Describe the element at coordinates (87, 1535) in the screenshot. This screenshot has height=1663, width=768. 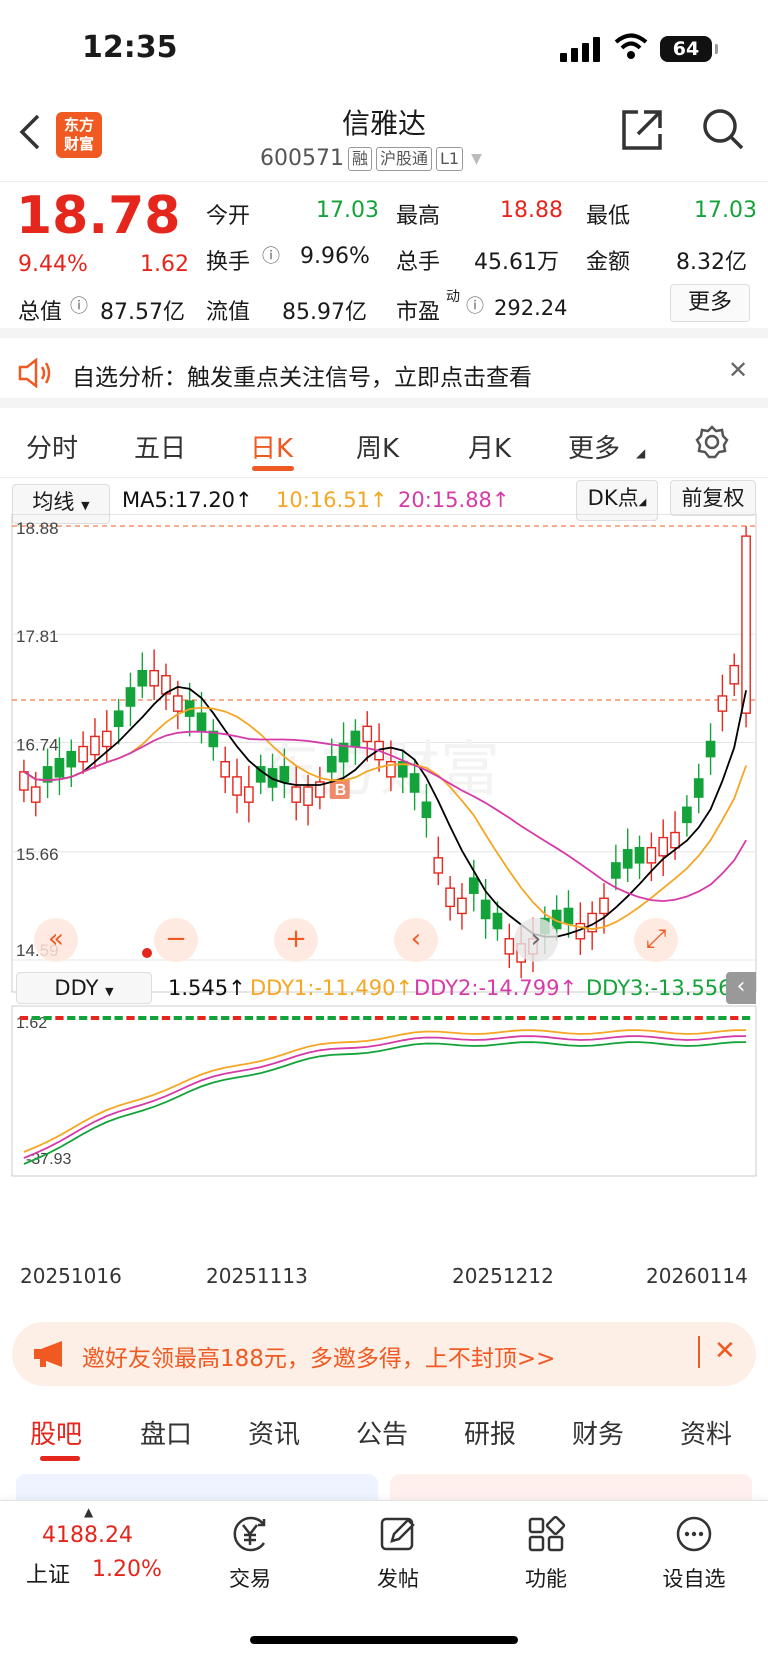
I see `index-value: 4188.24` at that location.